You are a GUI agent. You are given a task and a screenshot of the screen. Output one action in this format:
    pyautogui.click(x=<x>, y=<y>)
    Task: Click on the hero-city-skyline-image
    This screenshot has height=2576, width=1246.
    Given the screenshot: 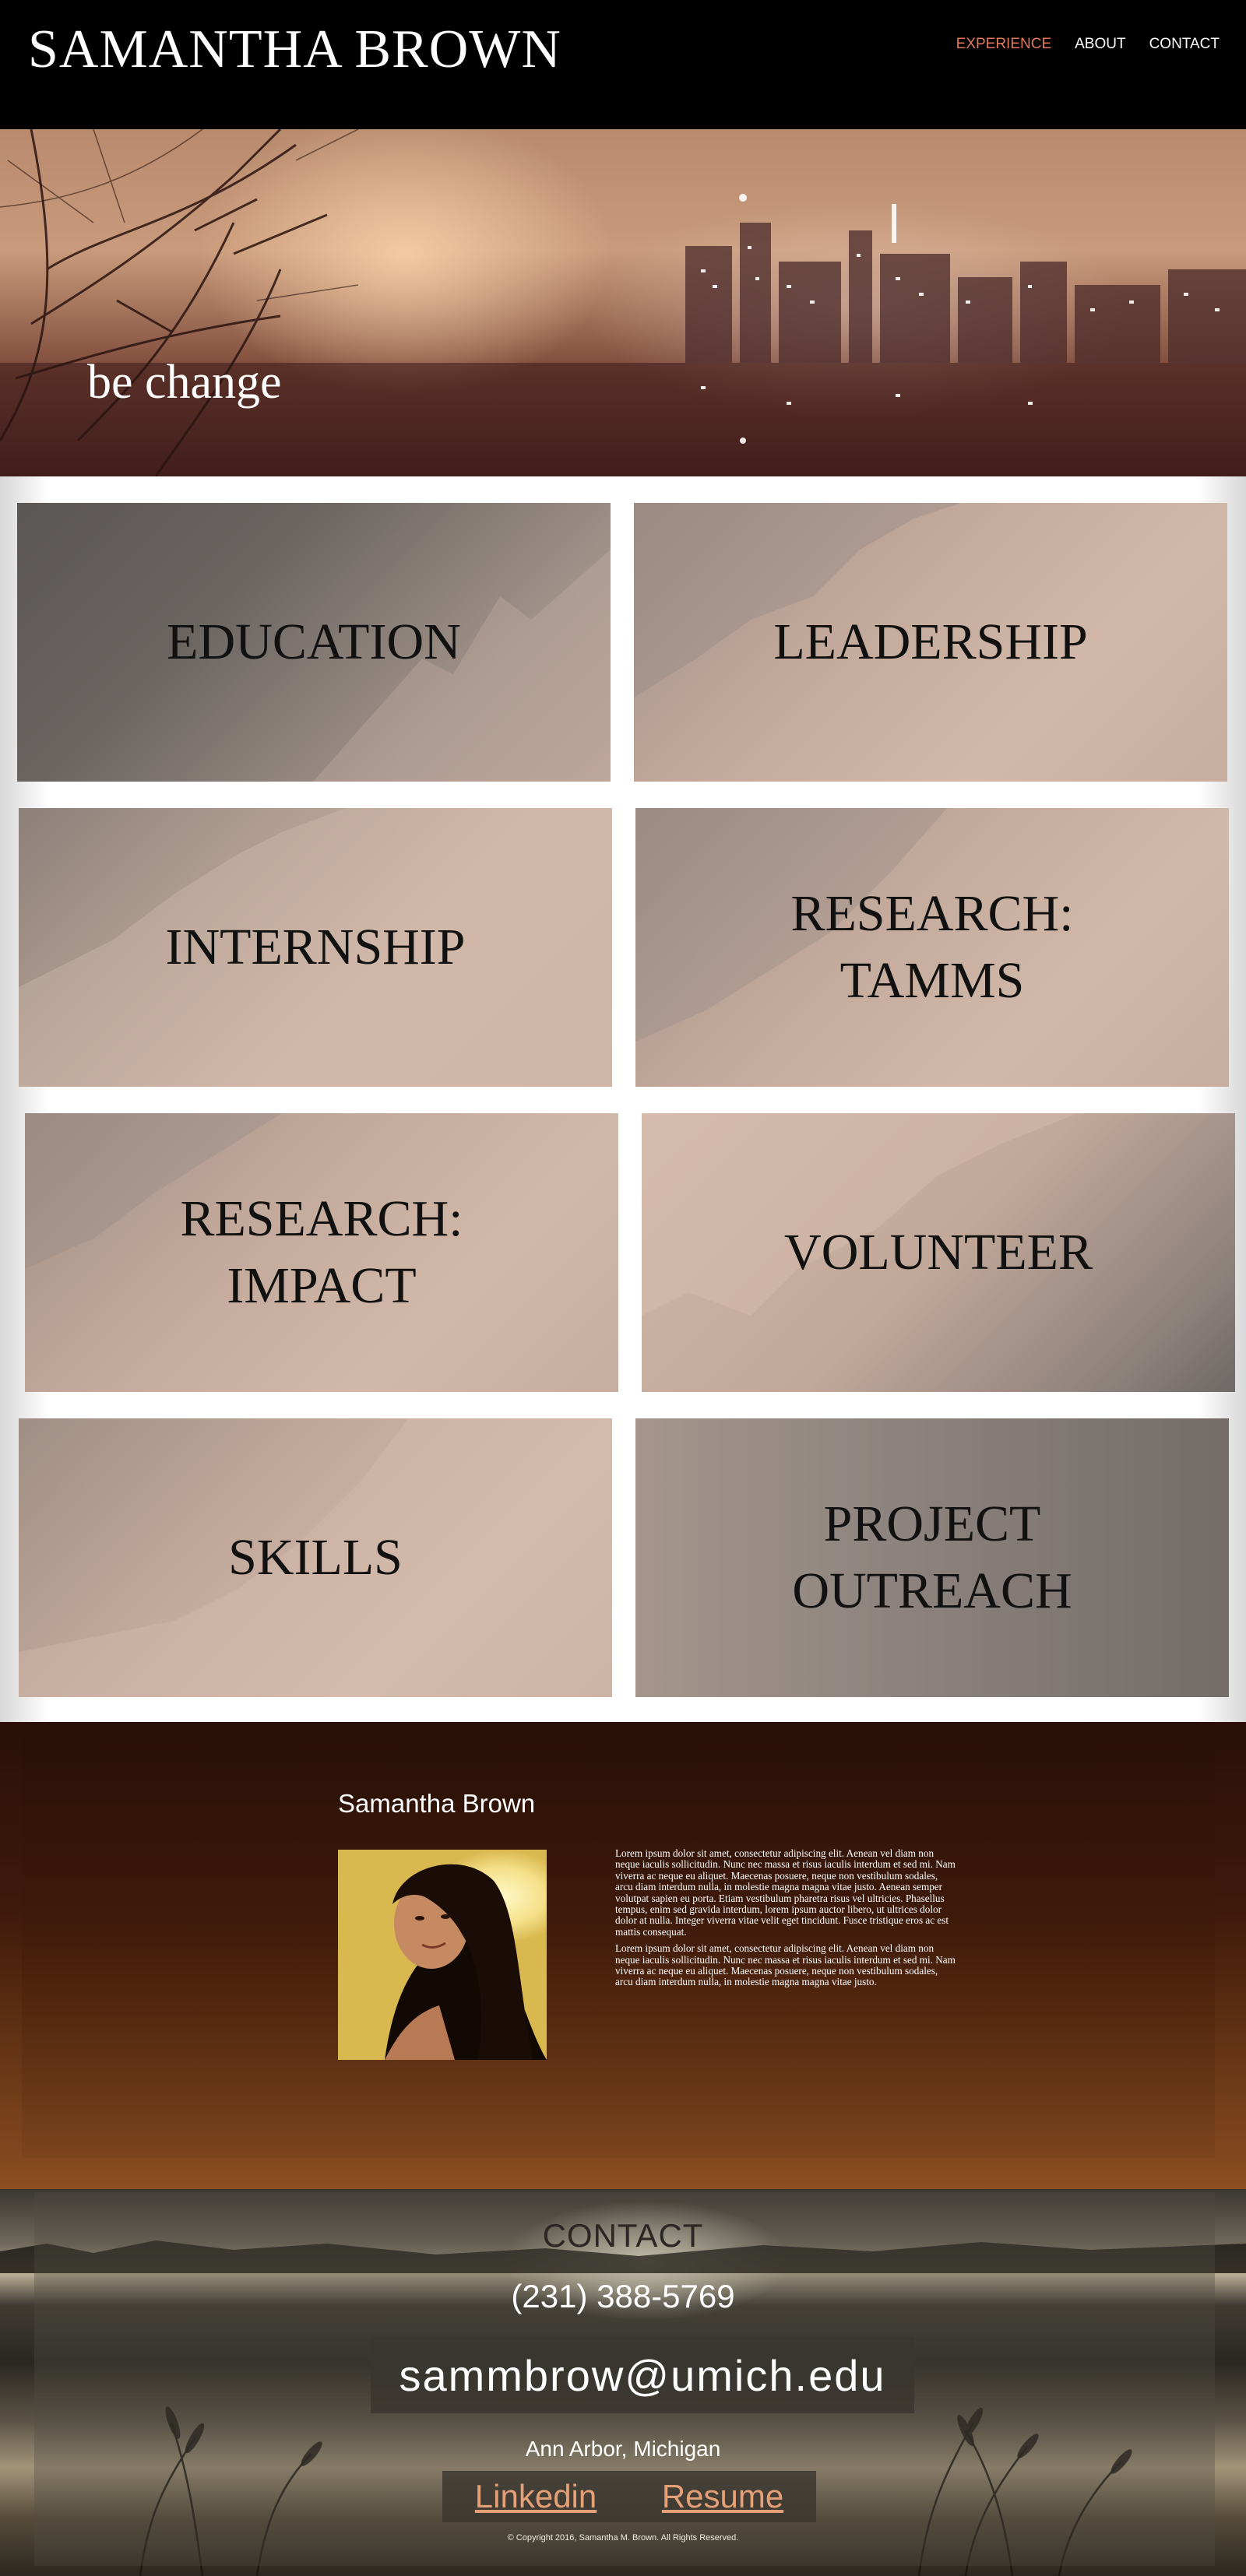 What is the action you would take?
    pyautogui.click(x=623, y=302)
    